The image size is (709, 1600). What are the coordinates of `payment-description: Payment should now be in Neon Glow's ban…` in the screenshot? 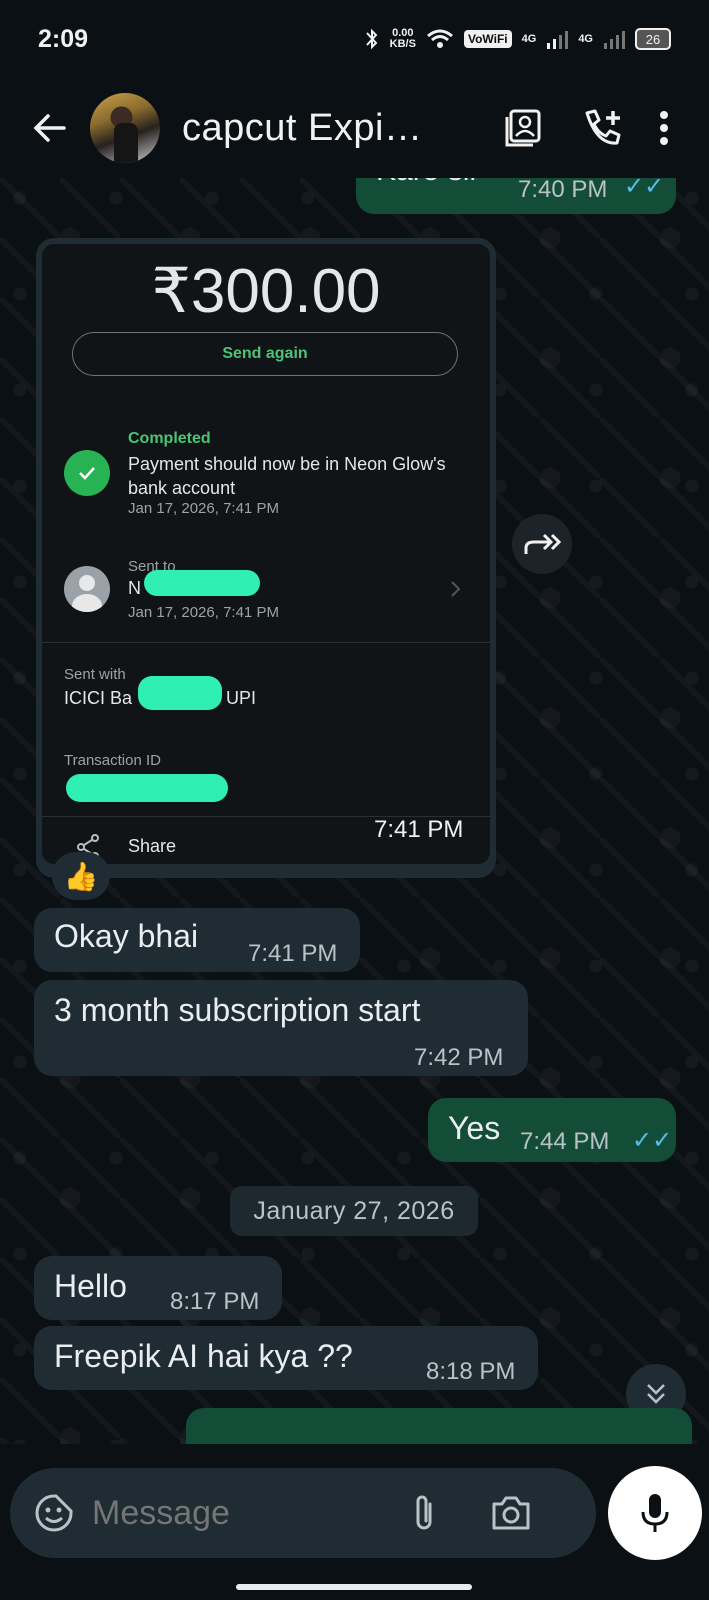 It's located at (287, 476).